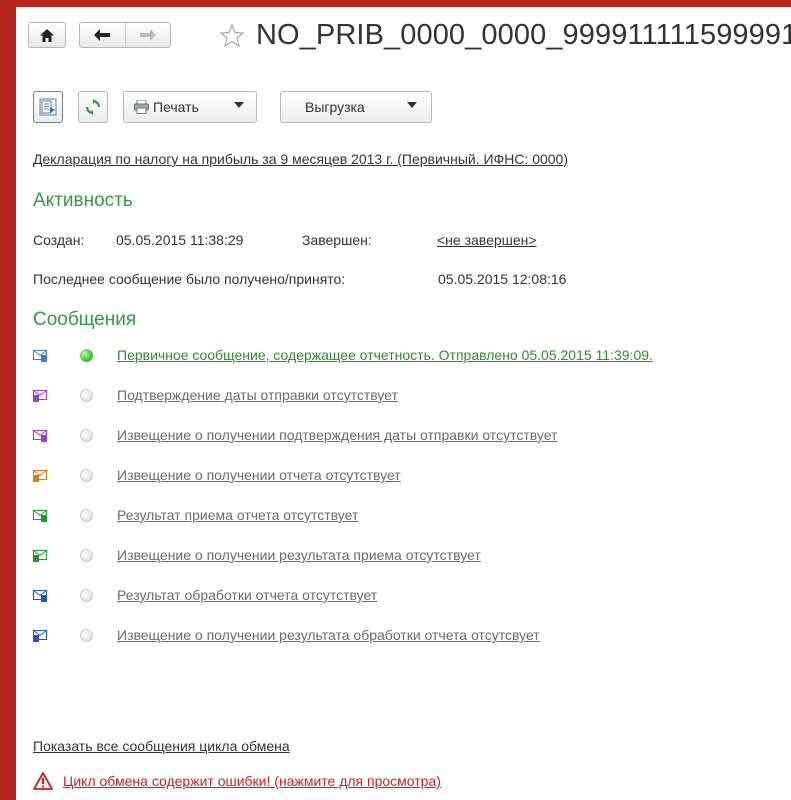 The width and height of the screenshot is (791, 800). What do you see at coordinates (43, 781) in the screenshot?
I see `warning-icon` at bounding box center [43, 781].